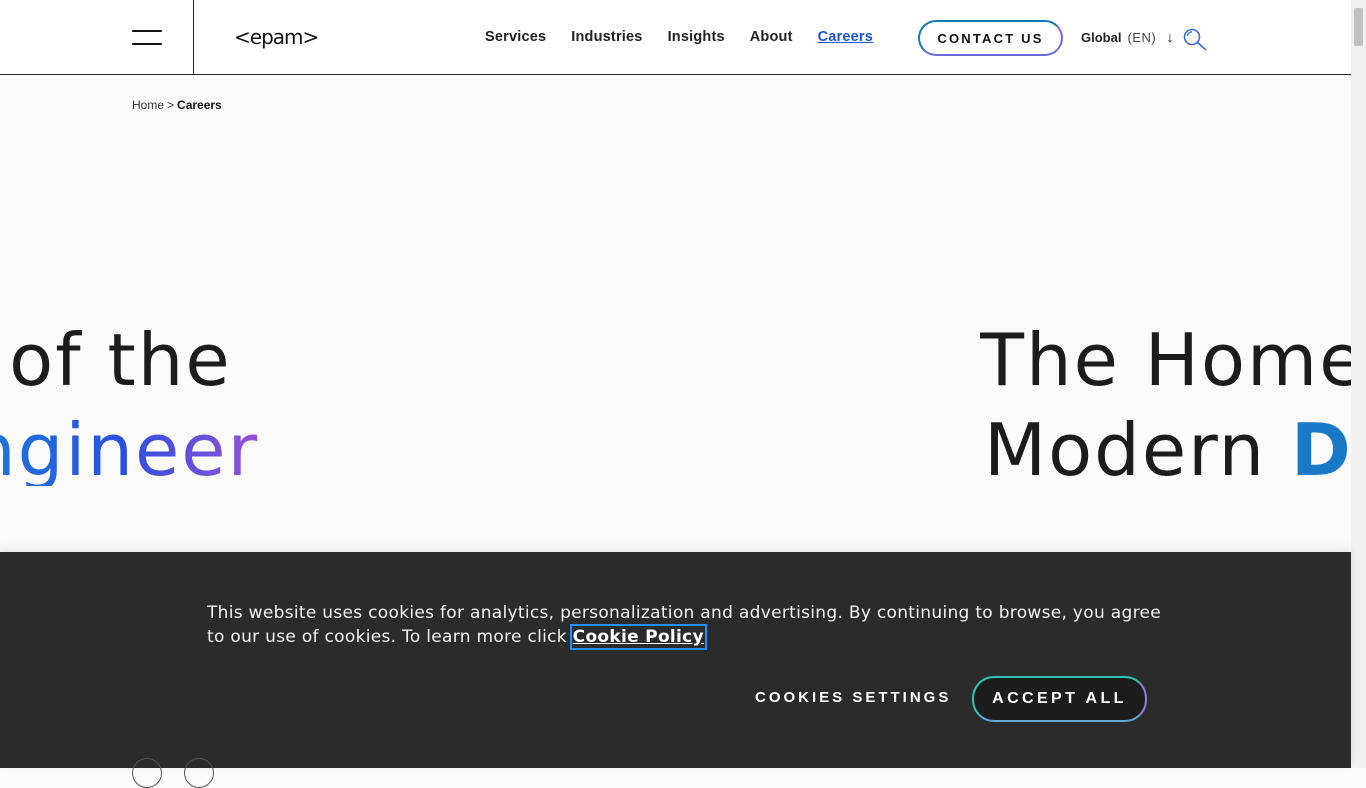  Describe the element at coordinates (147, 38) in the screenshot. I see `hamburger-menu-icon` at that location.